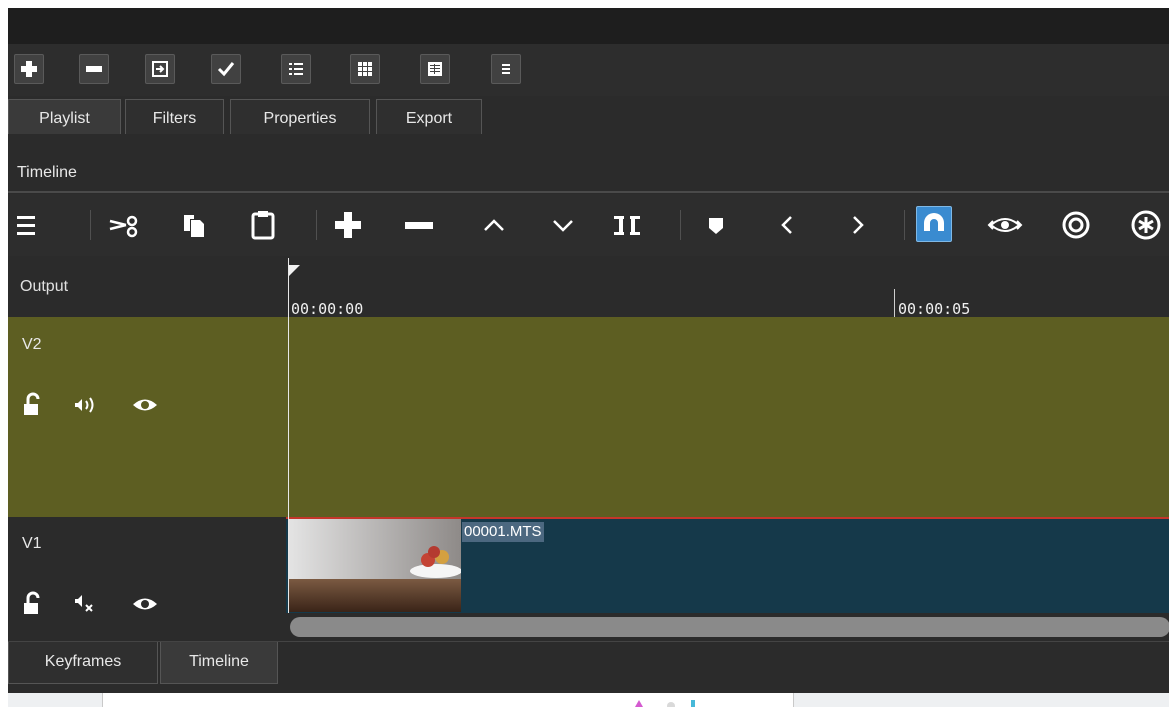  Describe the element at coordinates (429, 116) in the screenshot. I see `tab-export: Export` at that location.